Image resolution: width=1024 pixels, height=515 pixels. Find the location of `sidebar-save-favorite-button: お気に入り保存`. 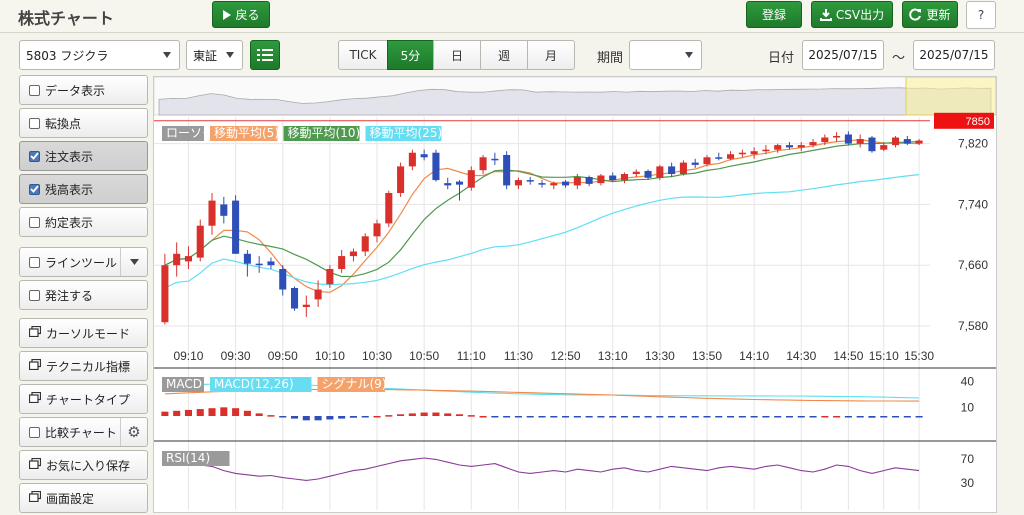

sidebar-save-favorite-button: お気に入り保存 is located at coordinates (83, 465).